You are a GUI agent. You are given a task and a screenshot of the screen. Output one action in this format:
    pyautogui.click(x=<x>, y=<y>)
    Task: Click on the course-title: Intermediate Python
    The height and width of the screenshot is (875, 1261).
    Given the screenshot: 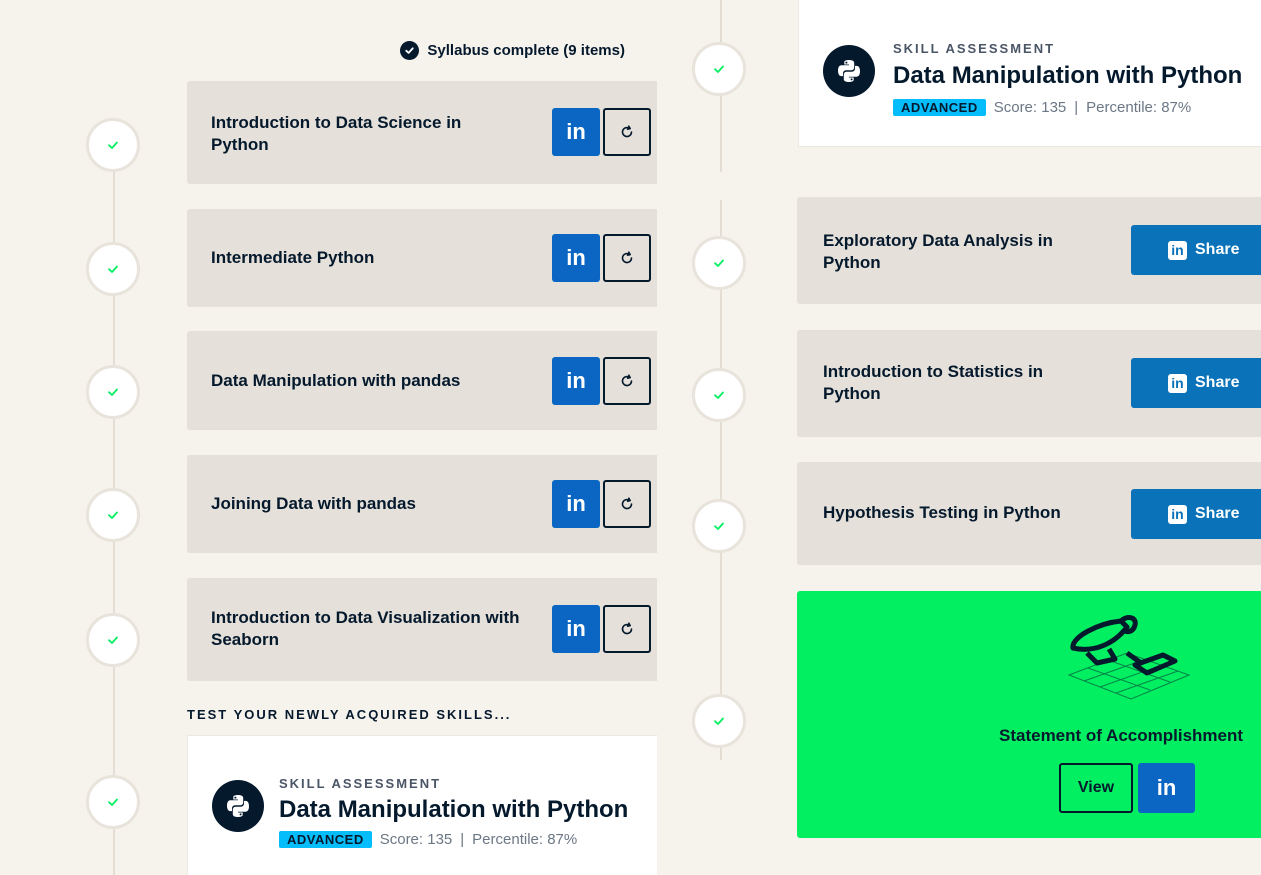 What is the action you would take?
    pyautogui.click(x=361, y=258)
    